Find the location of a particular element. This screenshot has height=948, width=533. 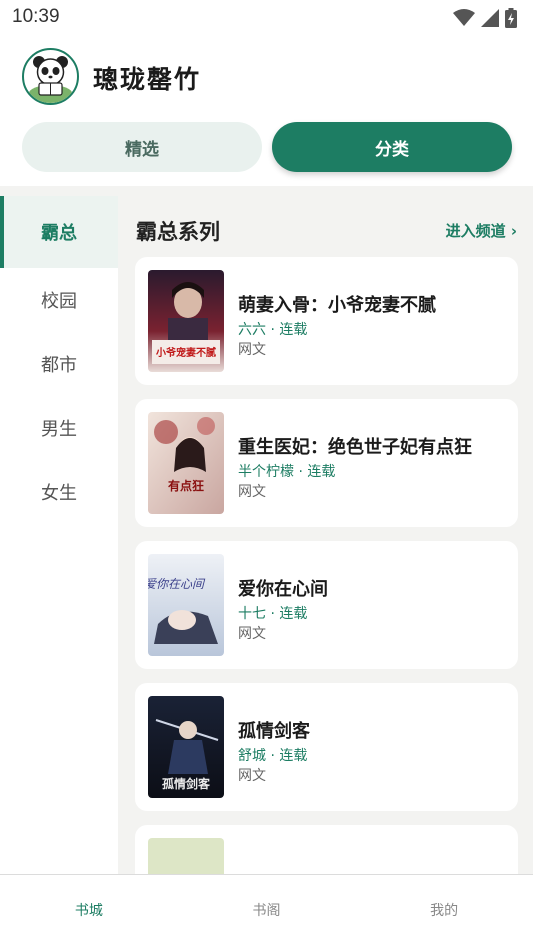

app-title: 璁珑罄竹 is located at coordinates (147, 79).